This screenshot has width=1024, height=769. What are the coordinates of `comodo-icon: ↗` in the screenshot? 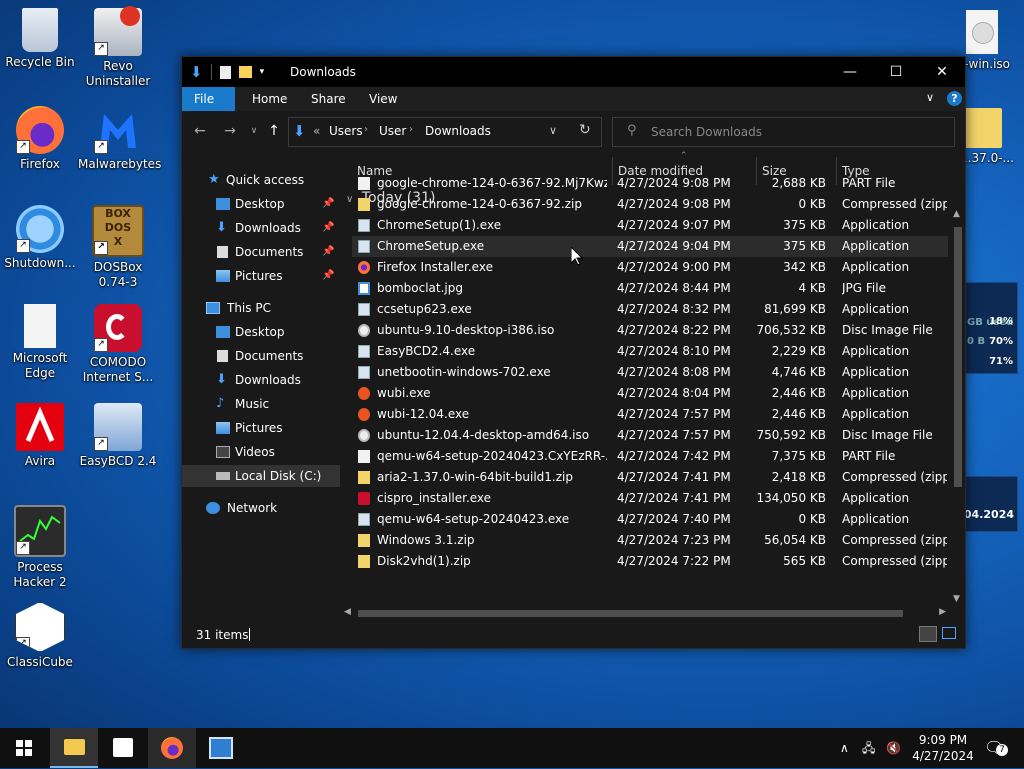 It's located at (118, 328).